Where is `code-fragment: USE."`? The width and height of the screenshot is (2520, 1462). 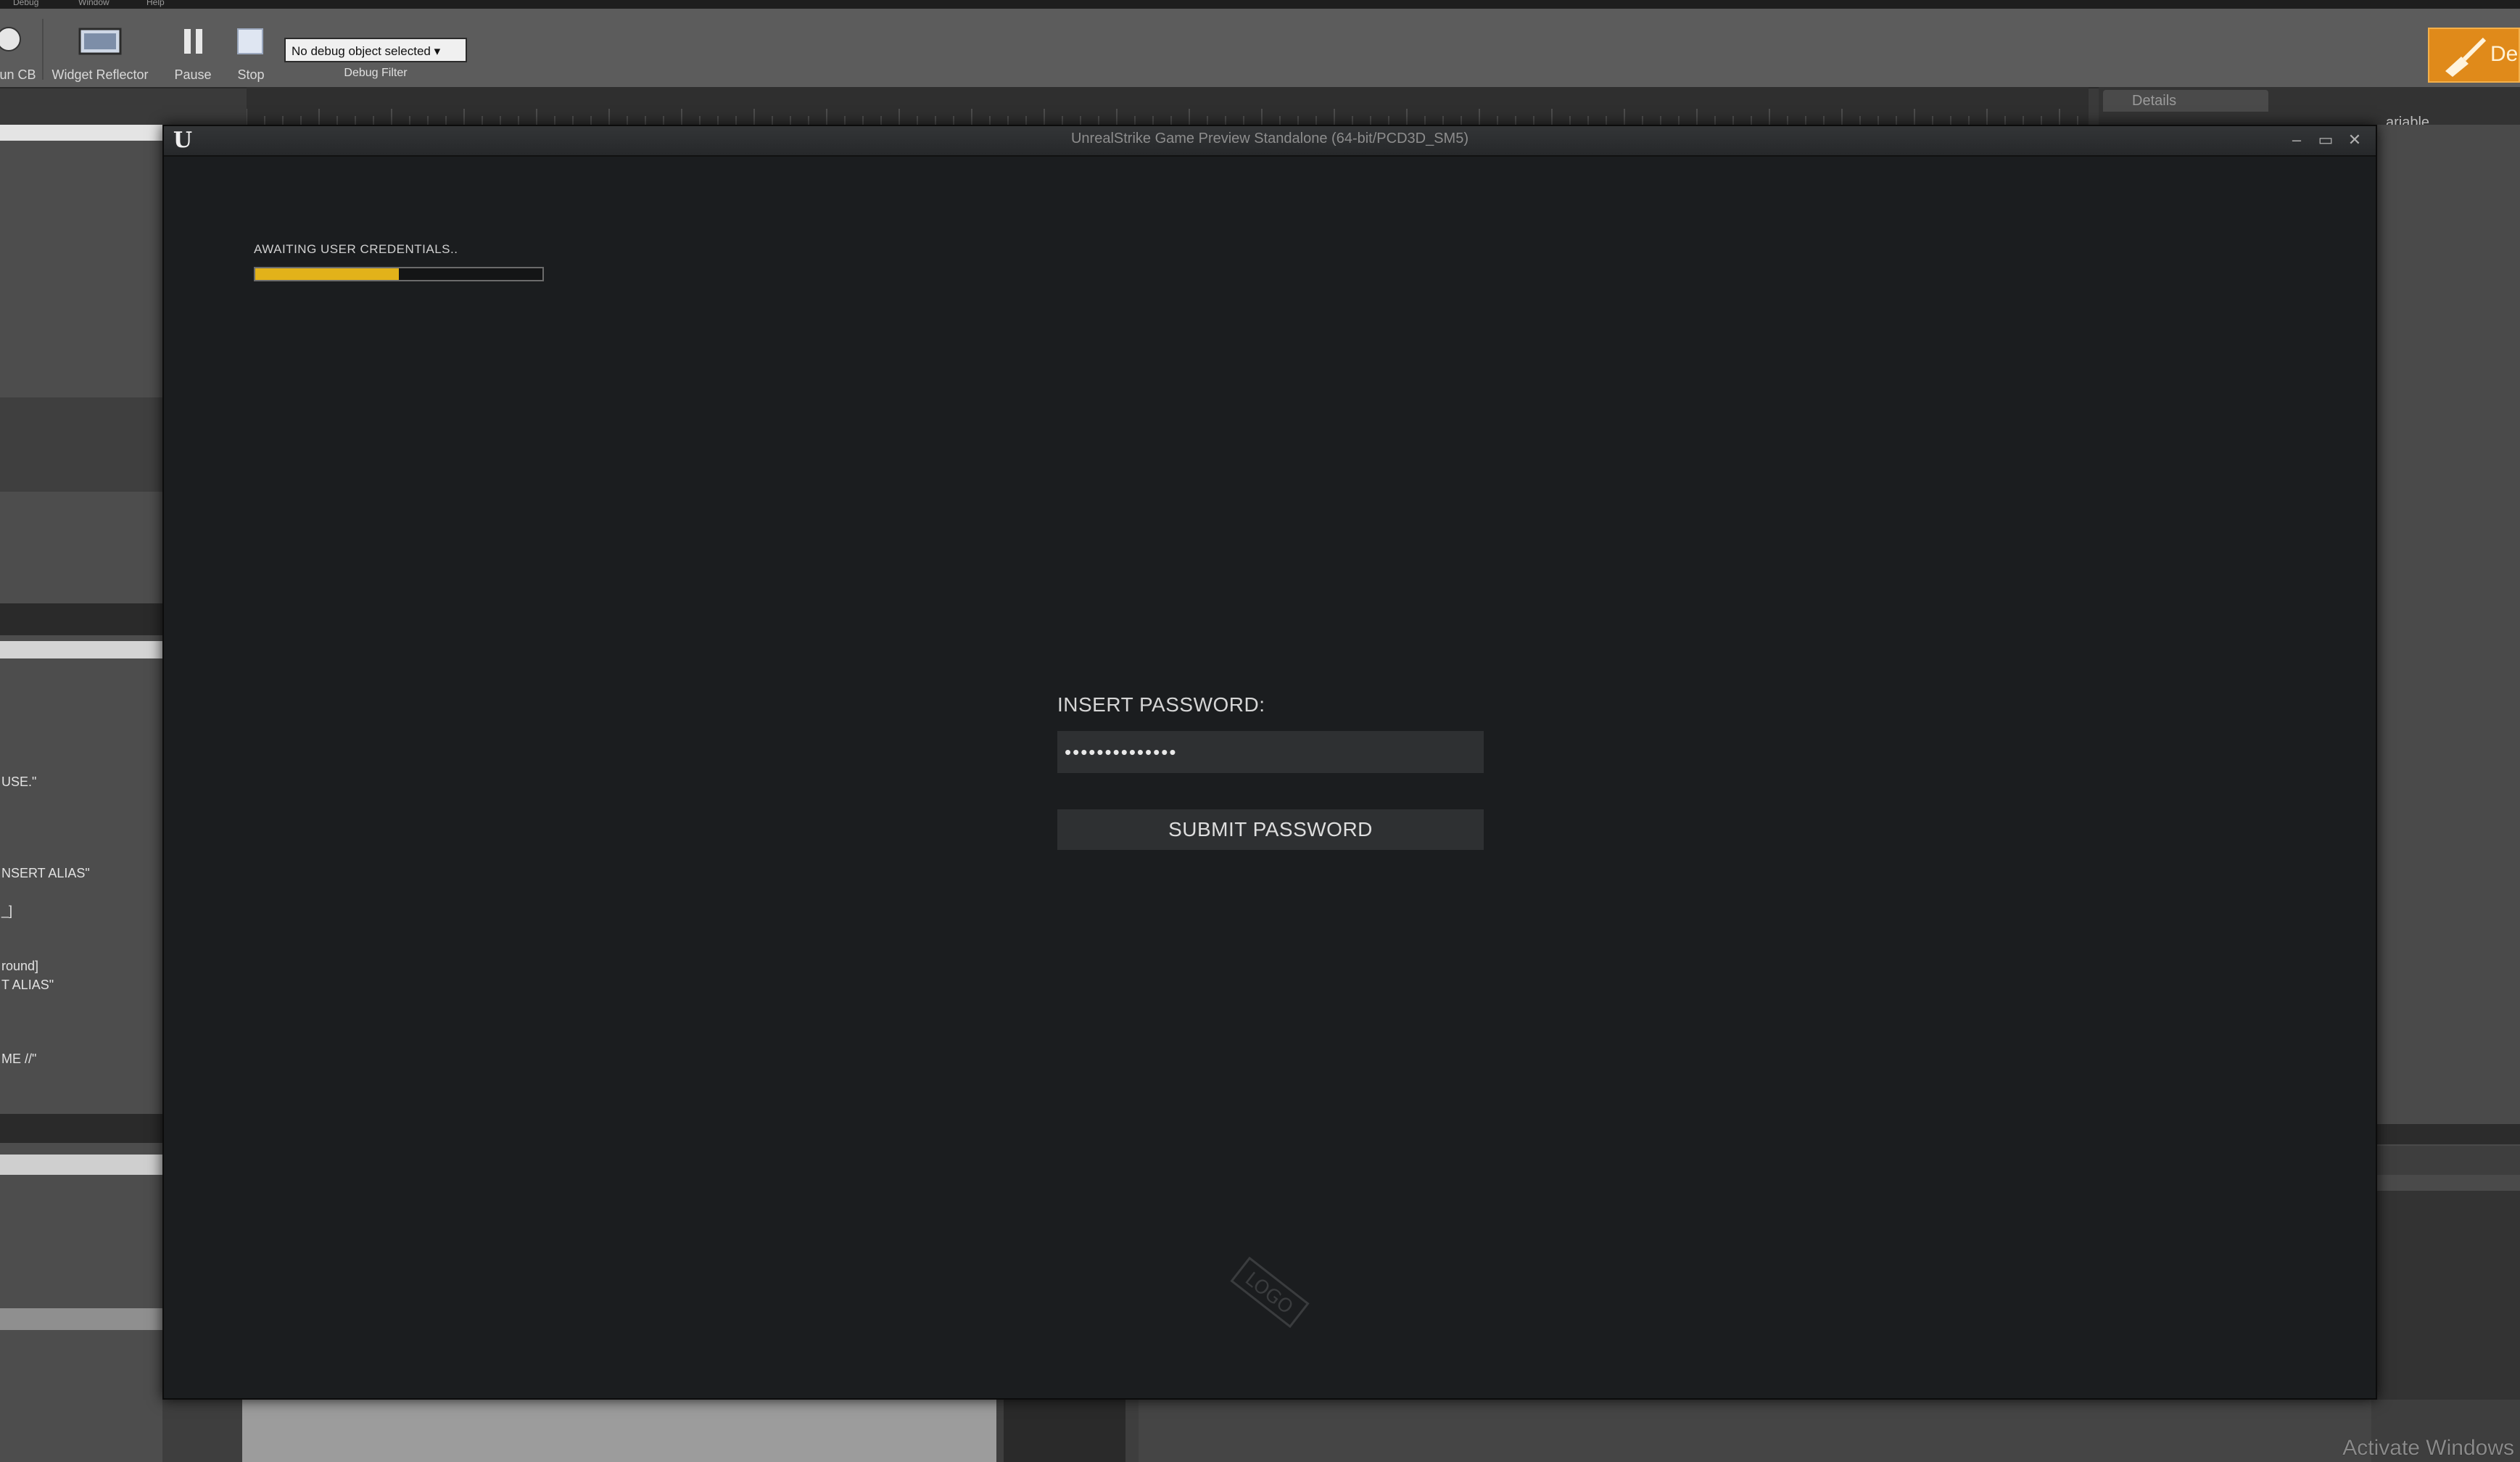 code-fragment: USE." is located at coordinates (19, 782).